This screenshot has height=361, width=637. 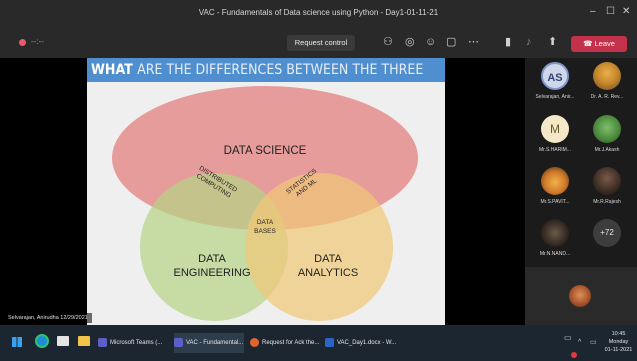 What do you see at coordinates (579, 342) in the screenshot?
I see `show-hidden-icons-icon: ^` at bounding box center [579, 342].